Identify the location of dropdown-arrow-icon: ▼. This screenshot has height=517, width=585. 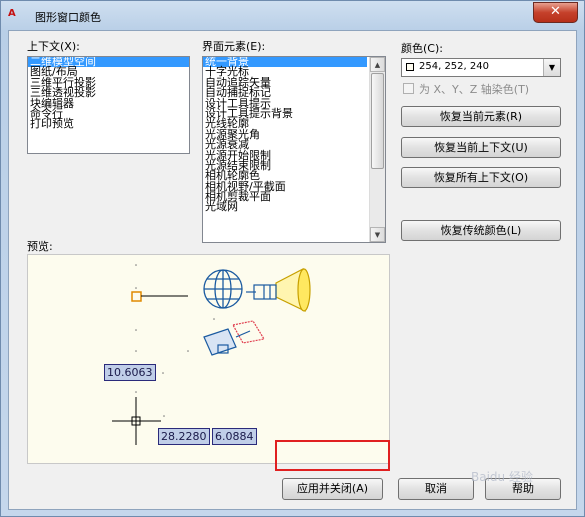
(551, 67).